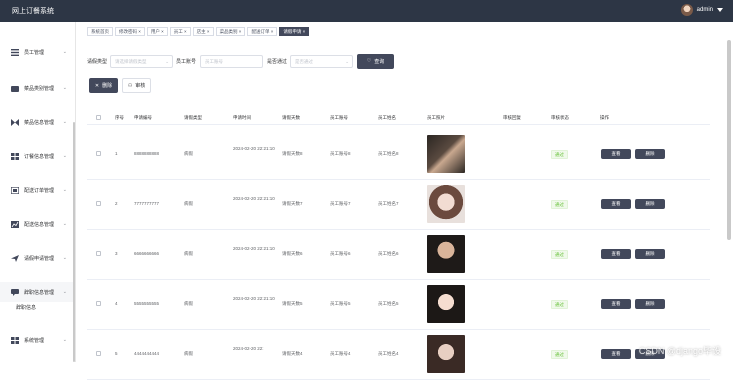 Image resolution: width=733 pixels, height=380 pixels. I want to click on sidebar-item-7: 请假申请管理 ⌄, so click(36, 258).